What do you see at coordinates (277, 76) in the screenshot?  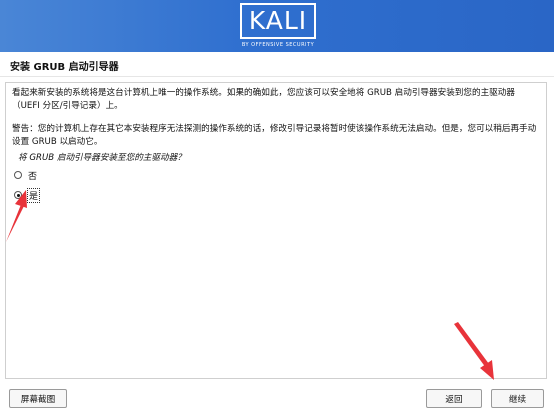 I see `title-divider` at bounding box center [277, 76].